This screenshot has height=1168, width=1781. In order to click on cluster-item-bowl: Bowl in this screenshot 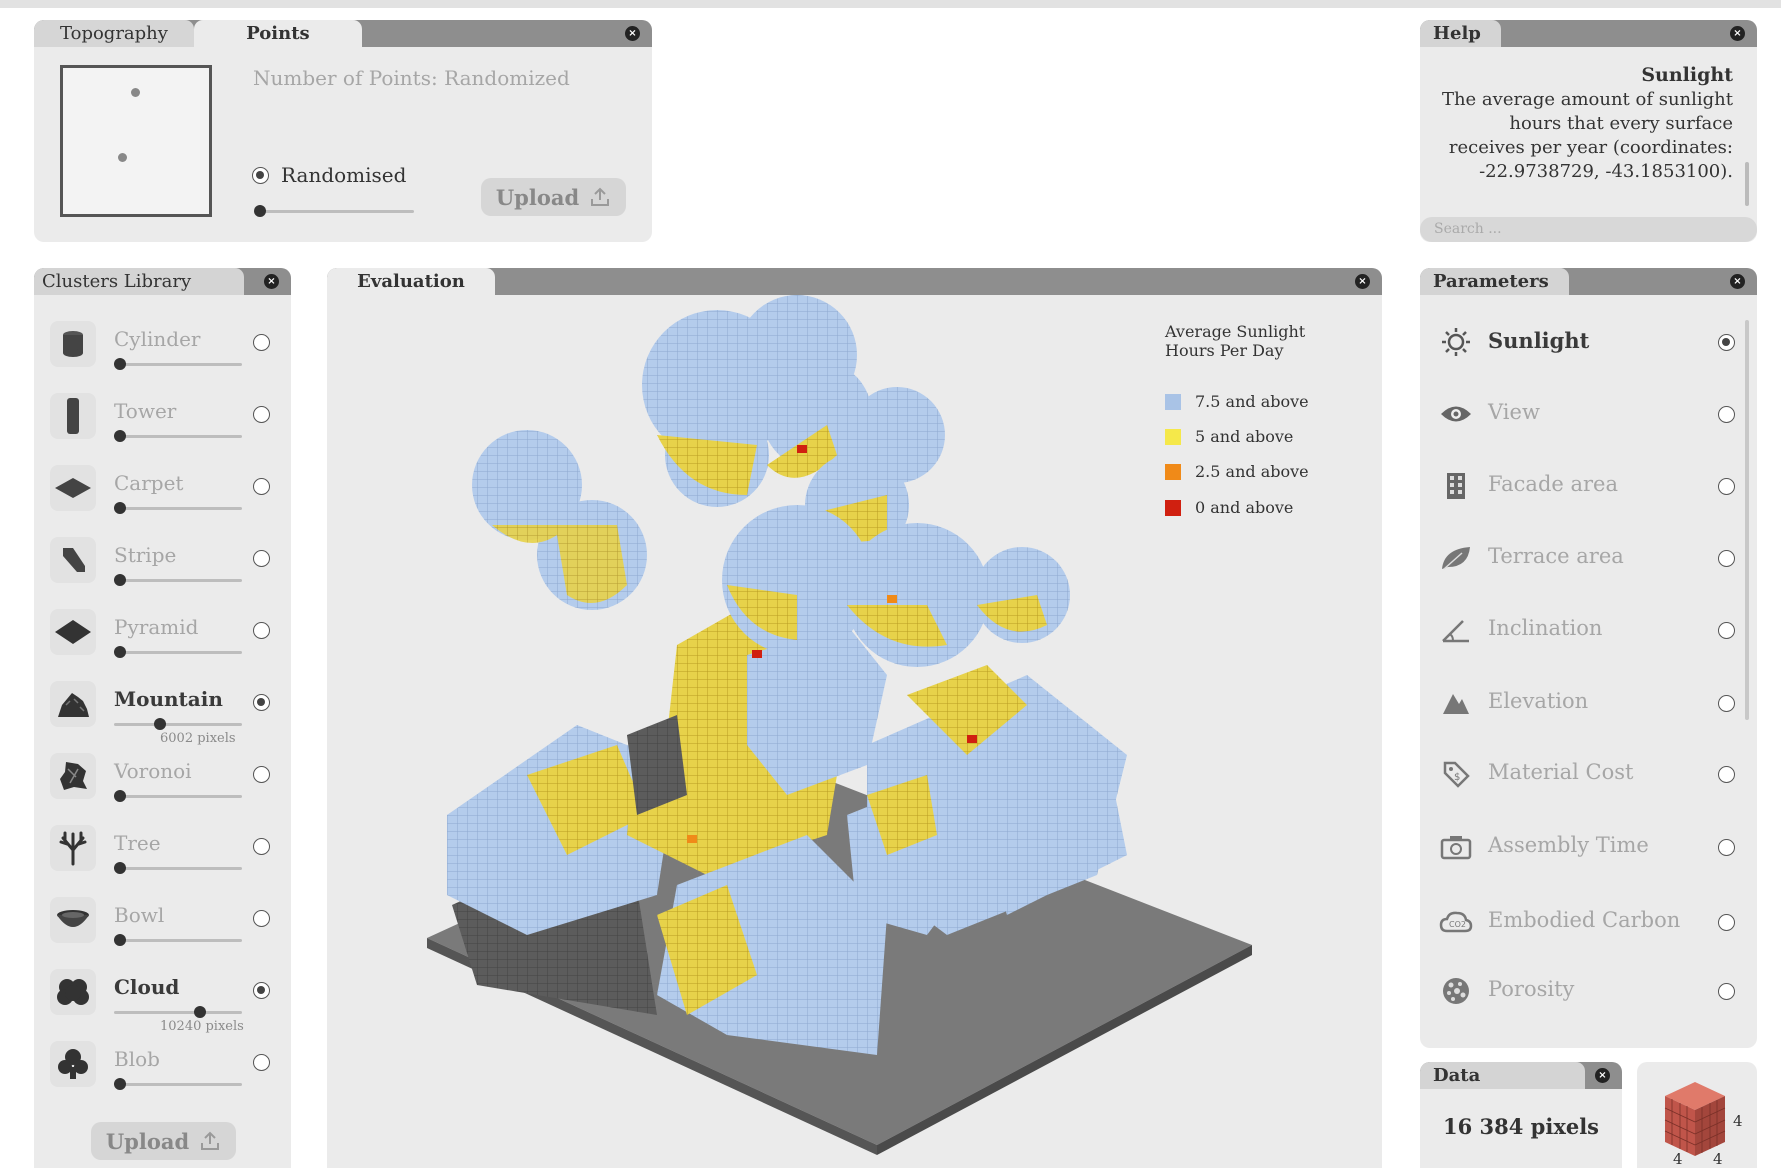, I will do `click(160, 927)`.